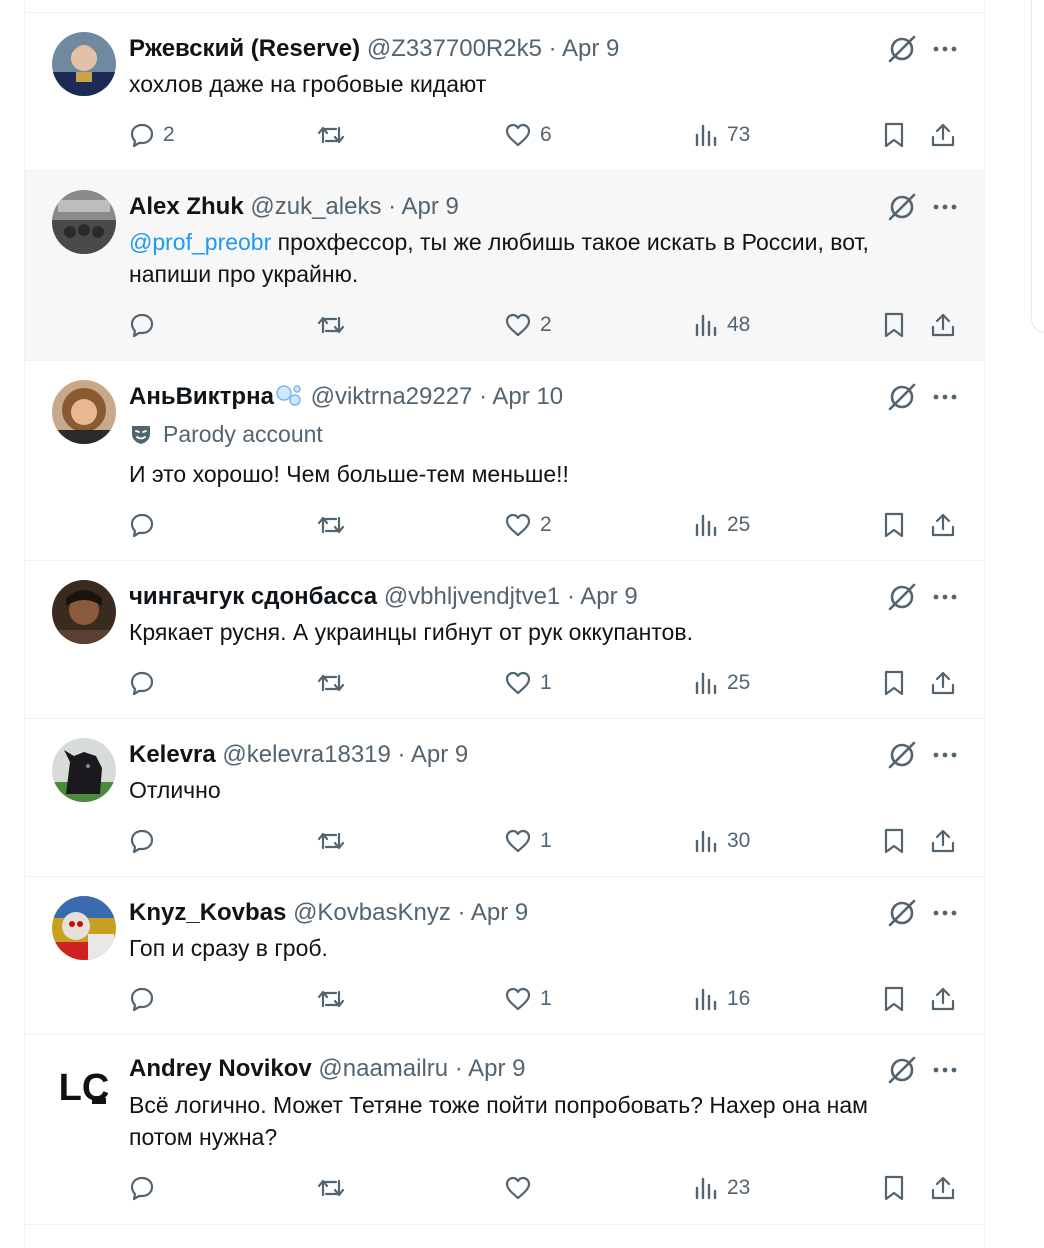 The height and width of the screenshot is (1248, 1044). Describe the element at coordinates (522, 1188) in the screenshot. I see `like-button` at that location.